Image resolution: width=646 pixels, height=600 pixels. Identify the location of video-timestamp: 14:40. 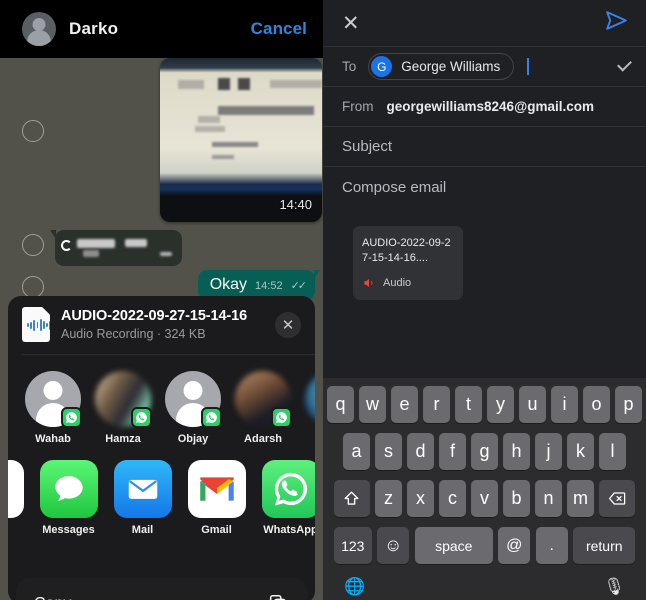
(295, 204).